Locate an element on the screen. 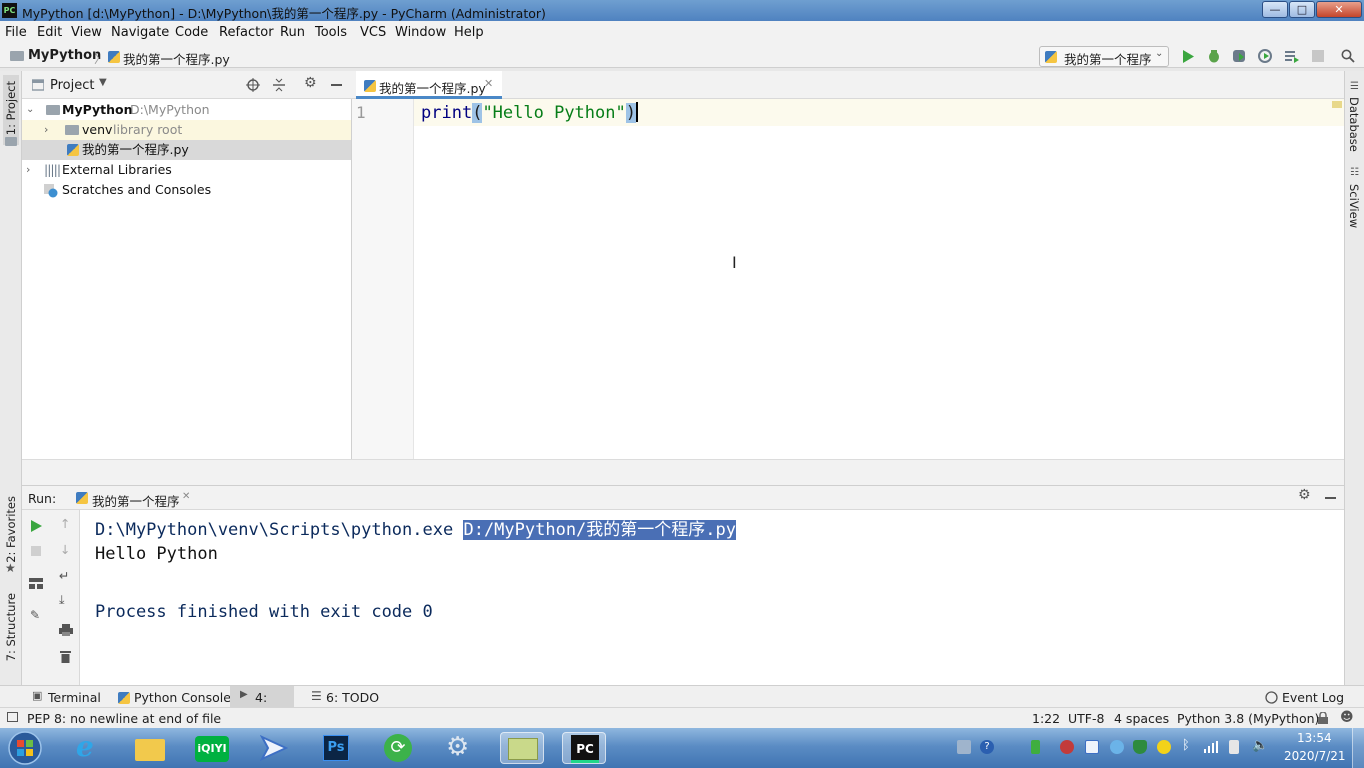 The width and height of the screenshot is (1364, 768). menu-refactor: Refactor is located at coordinates (246, 32).